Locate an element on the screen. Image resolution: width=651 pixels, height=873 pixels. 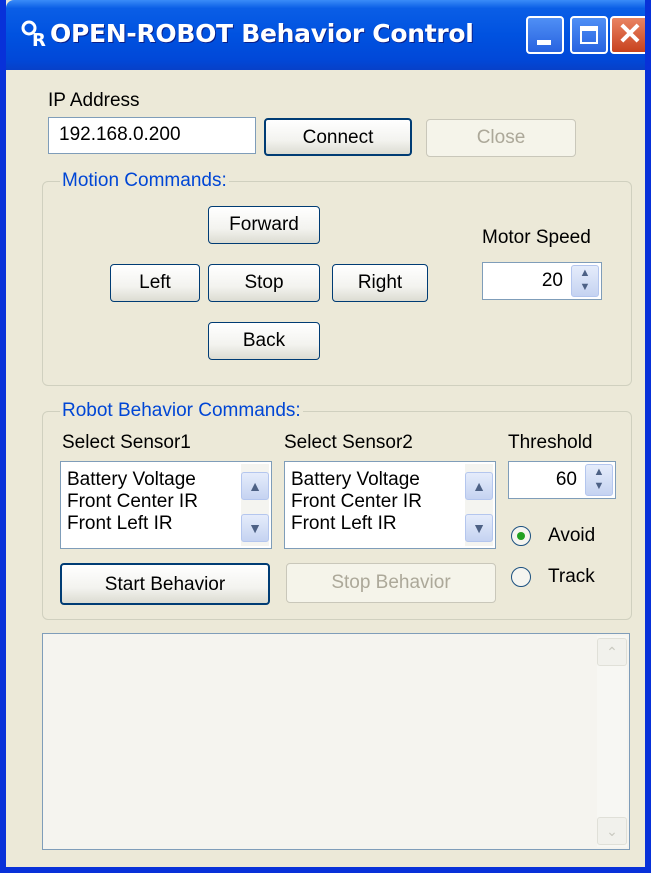
title-bar: R OPEN-ROBOT Behavior Control ✕ is located at coordinates (325, 35).